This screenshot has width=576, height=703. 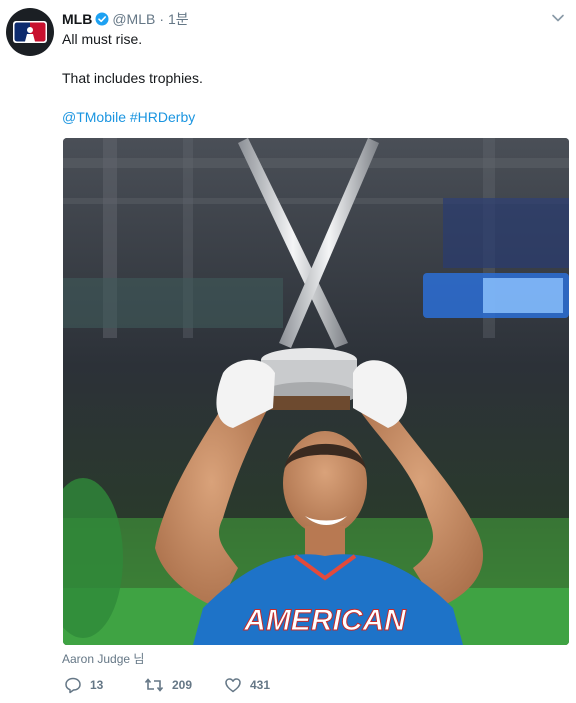 What do you see at coordinates (314, 19) in the screenshot?
I see `tweet-header: MLB @MLB · 1분` at bounding box center [314, 19].